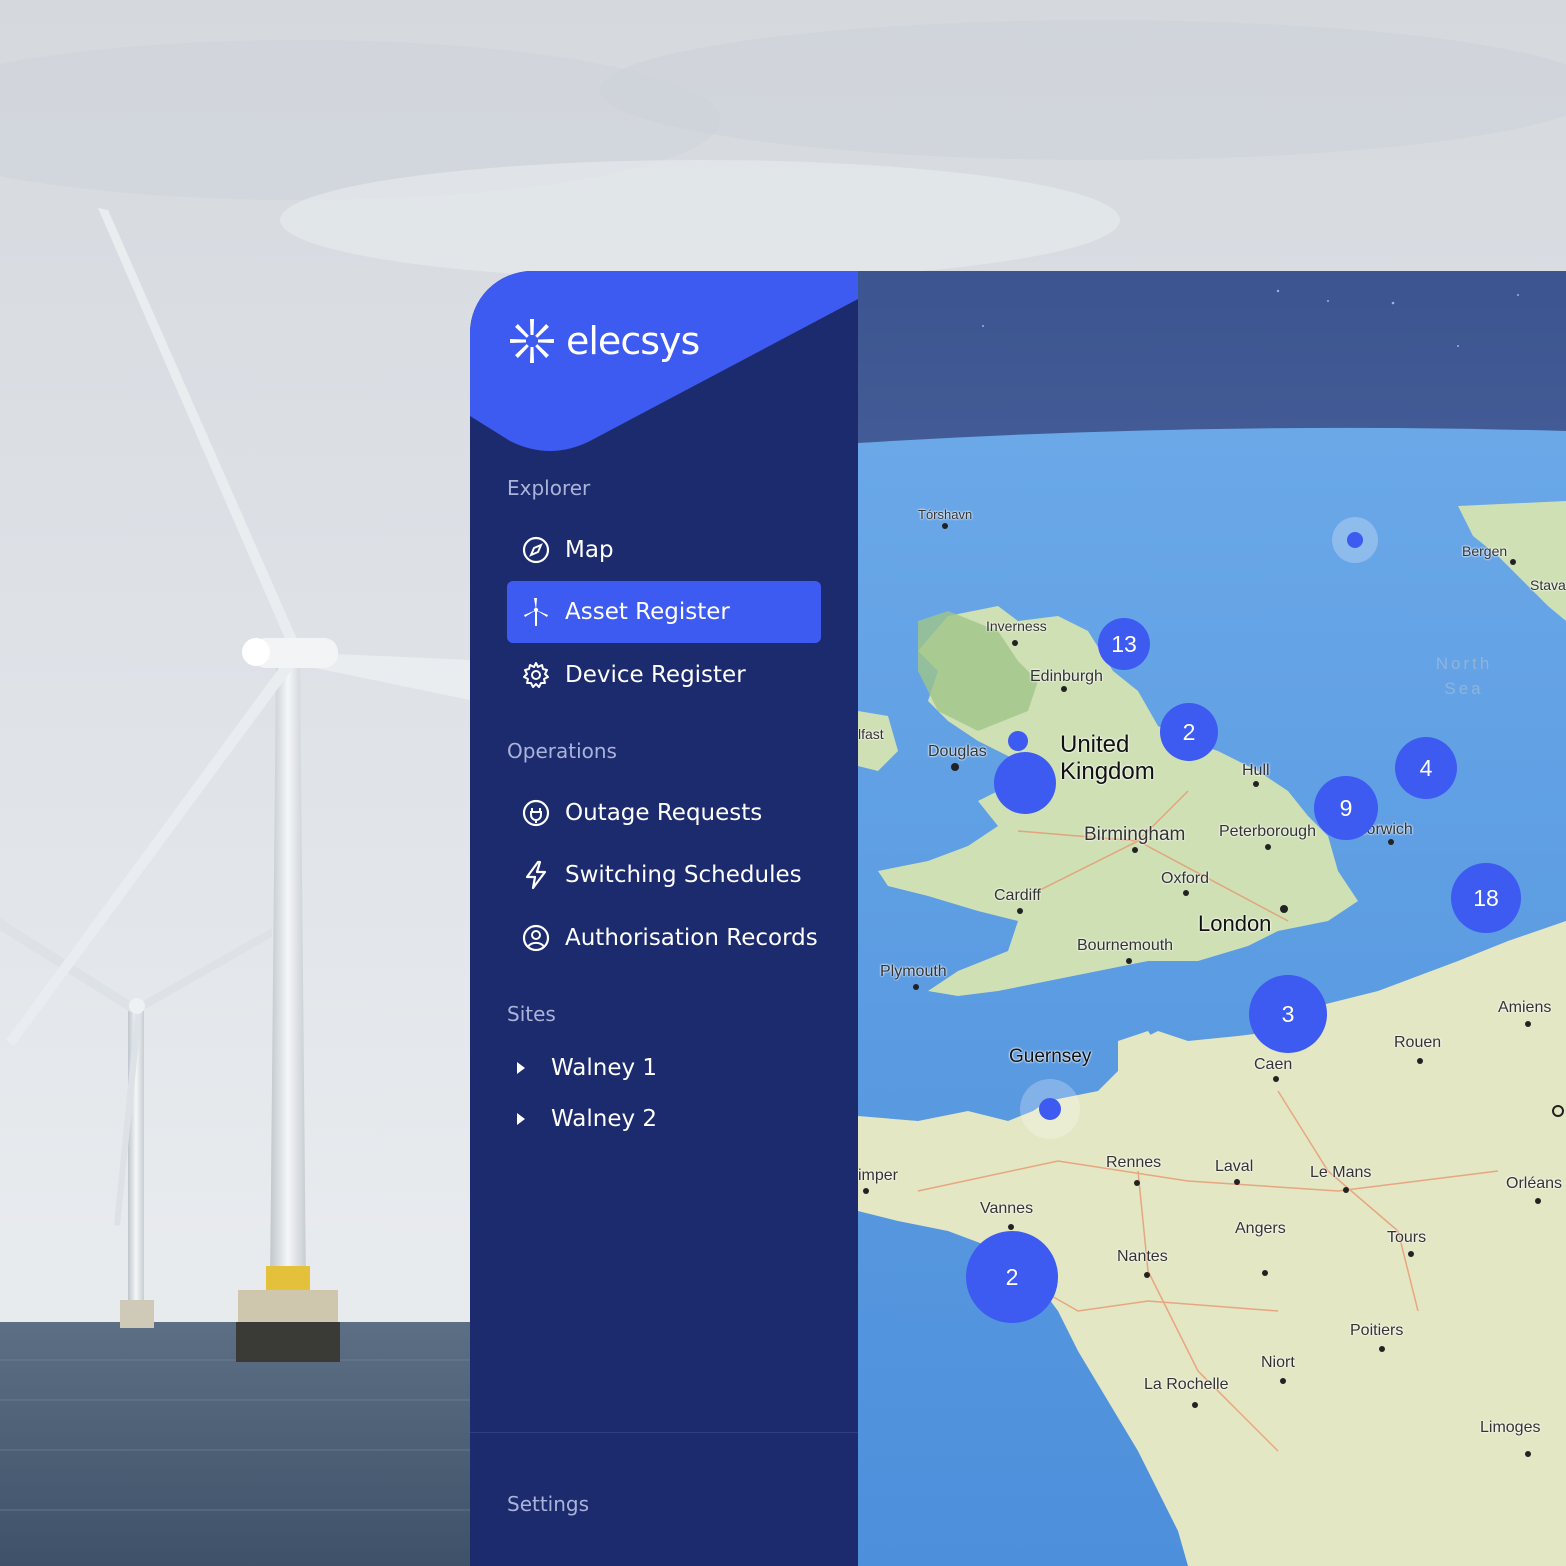 The width and height of the screenshot is (1566, 1566). Describe the element at coordinates (1066, 676) in the screenshot. I see `map-label-edinburgh: Edinburgh` at that location.